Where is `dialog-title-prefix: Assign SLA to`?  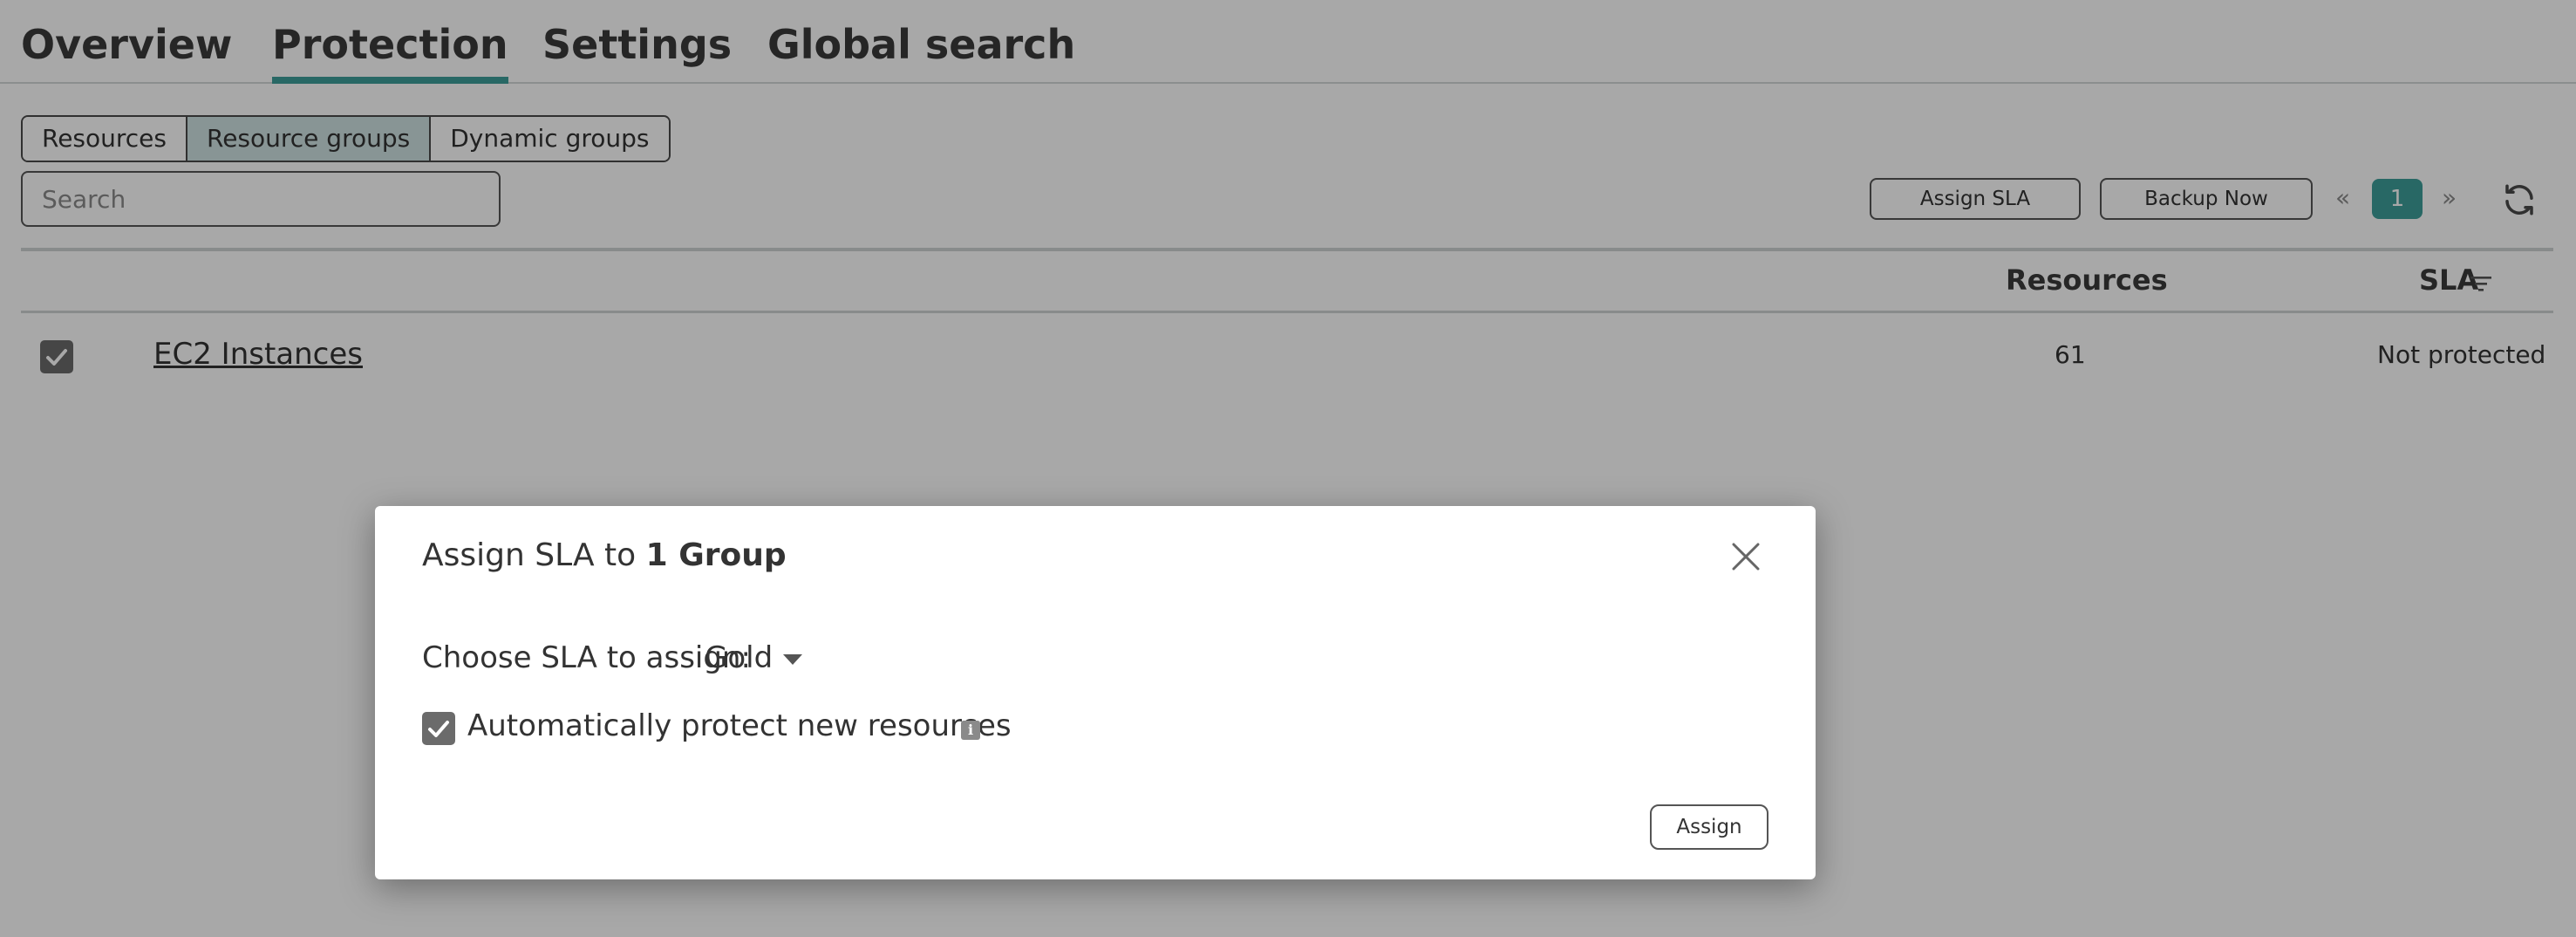 dialog-title-prefix: Assign SLA to is located at coordinates (530, 555).